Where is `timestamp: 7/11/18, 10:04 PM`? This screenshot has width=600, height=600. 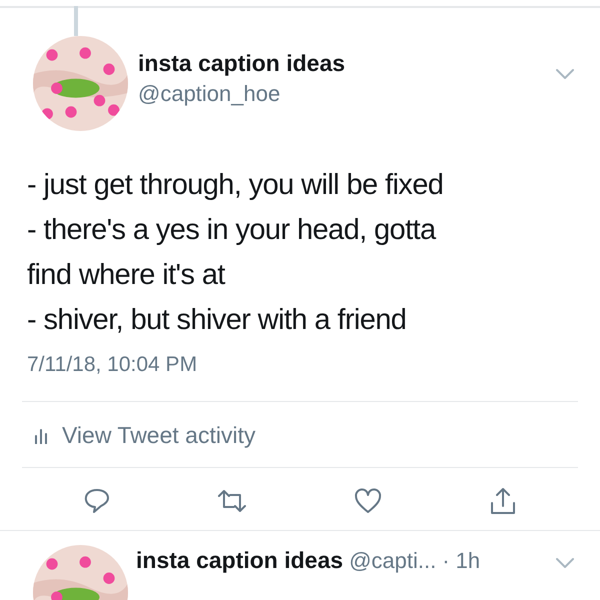 timestamp: 7/11/18, 10:04 PM is located at coordinates (112, 365).